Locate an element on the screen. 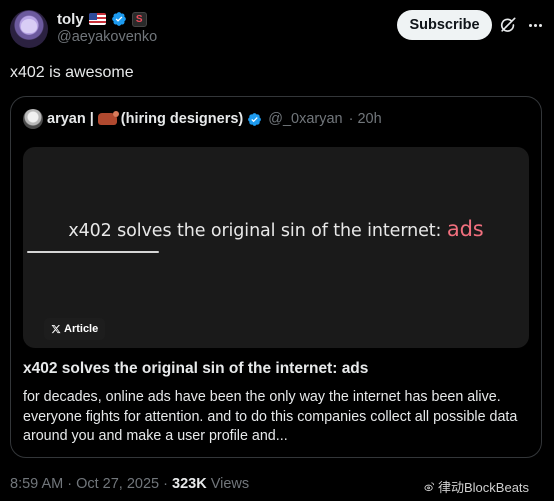  article-badge: Article is located at coordinates (75, 329).